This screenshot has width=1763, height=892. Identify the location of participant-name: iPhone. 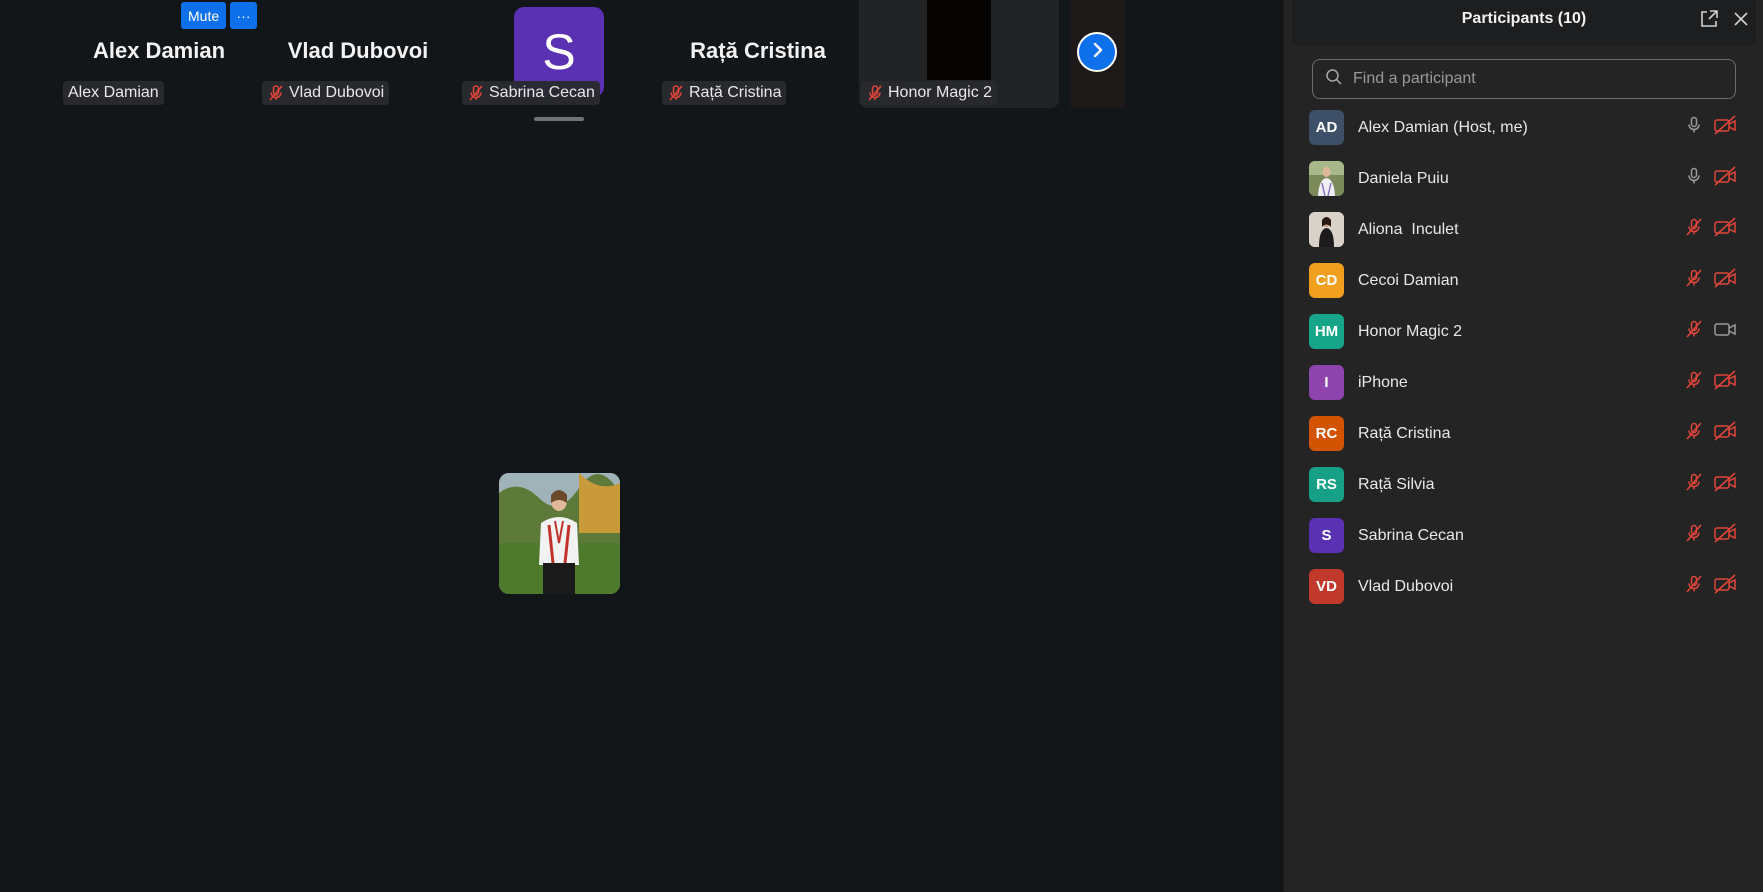
(1383, 382).